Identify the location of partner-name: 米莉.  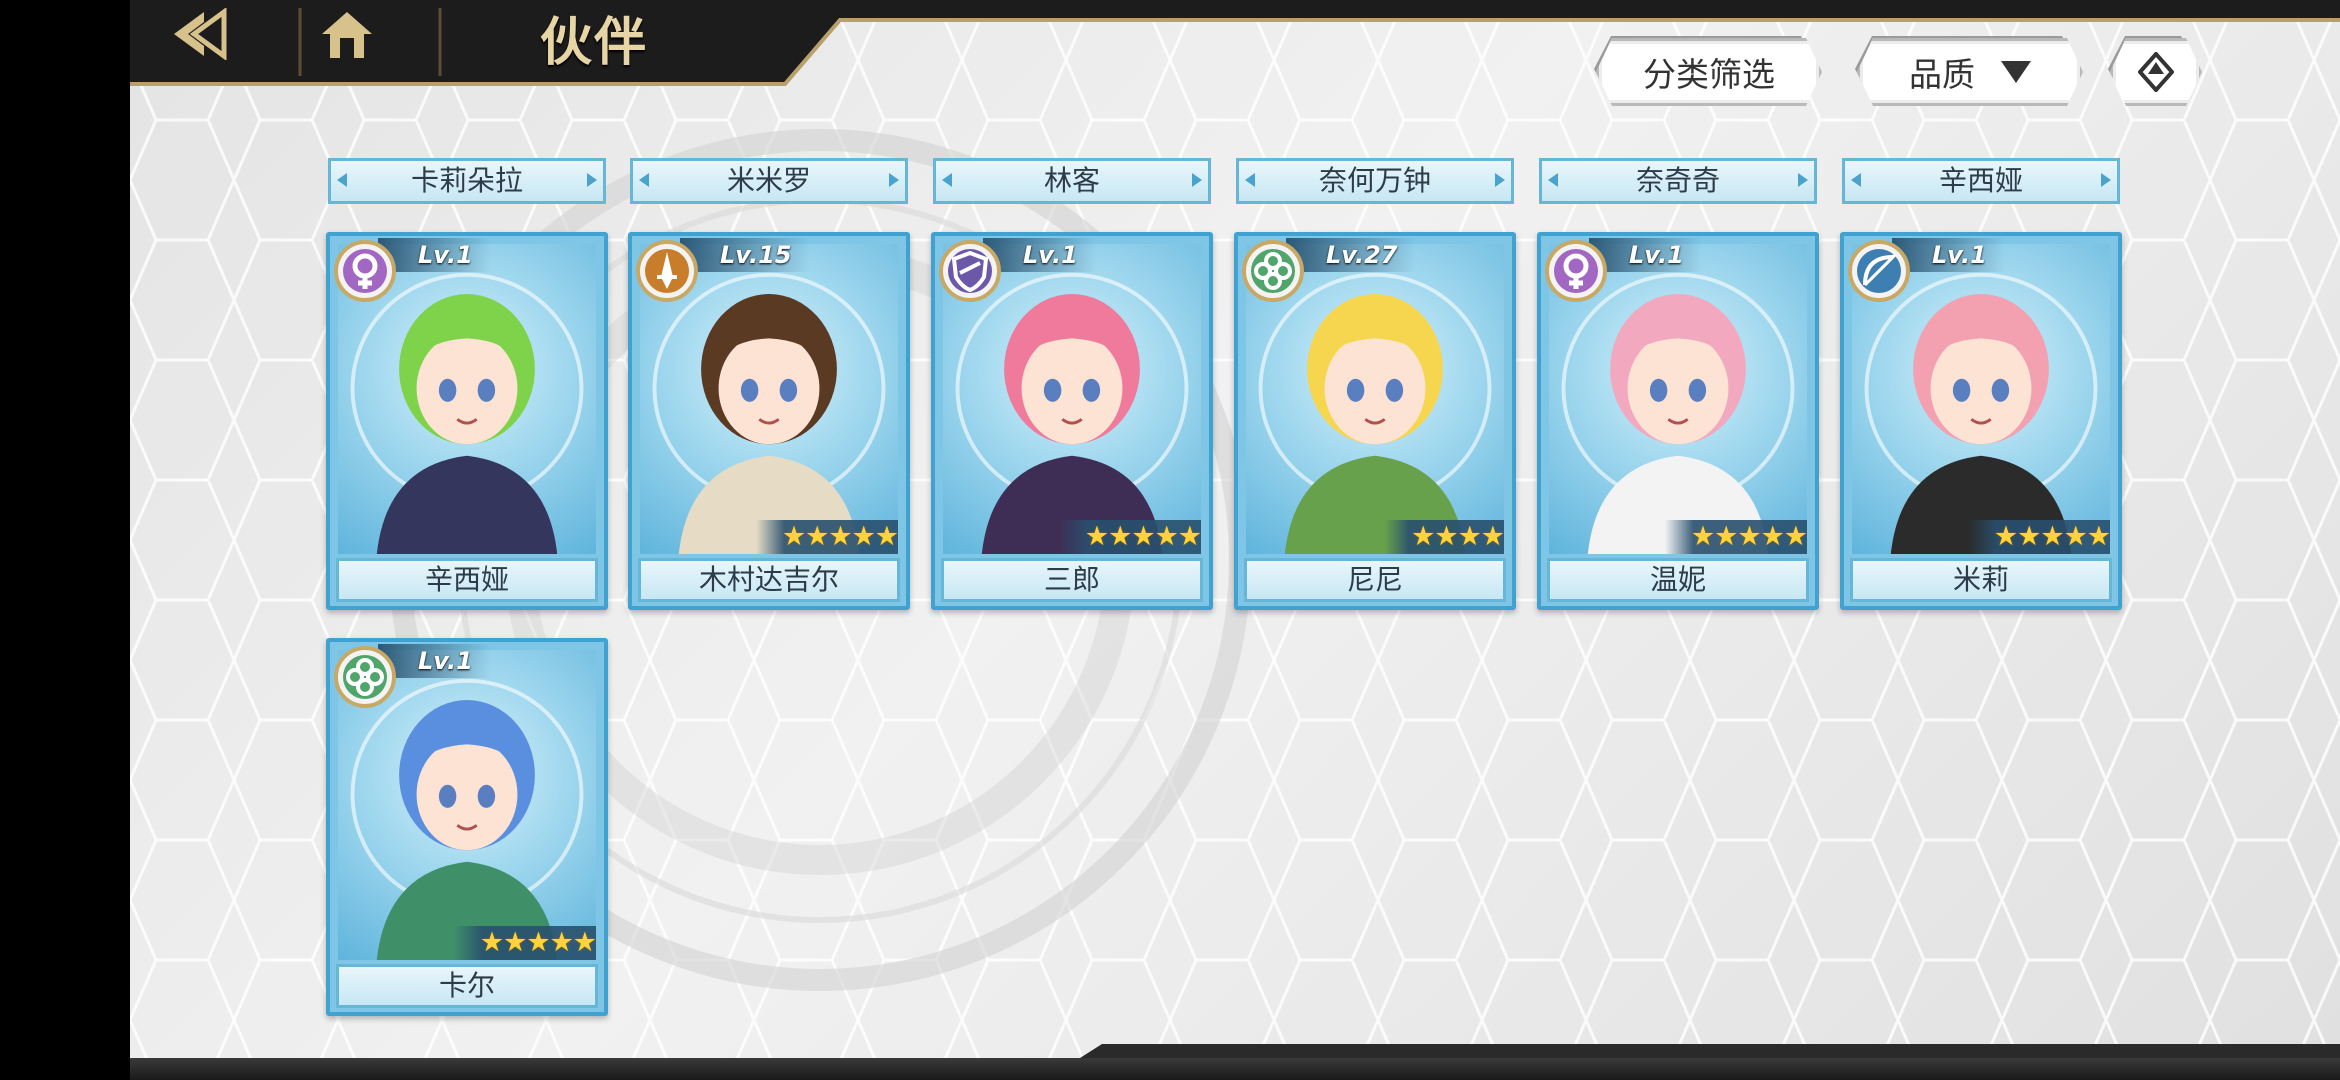
(1981, 580).